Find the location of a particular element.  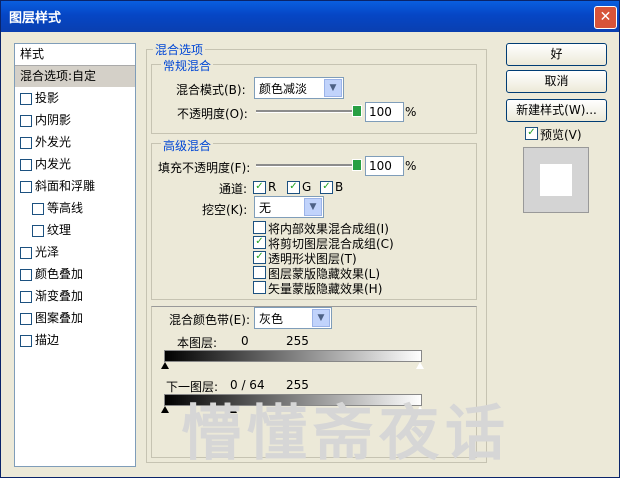

preview-box is located at coordinates (556, 180).